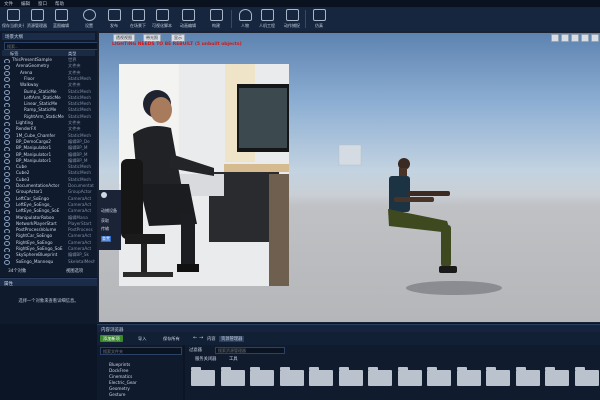  I want to click on settings-button: 设置, so click(89, 19).